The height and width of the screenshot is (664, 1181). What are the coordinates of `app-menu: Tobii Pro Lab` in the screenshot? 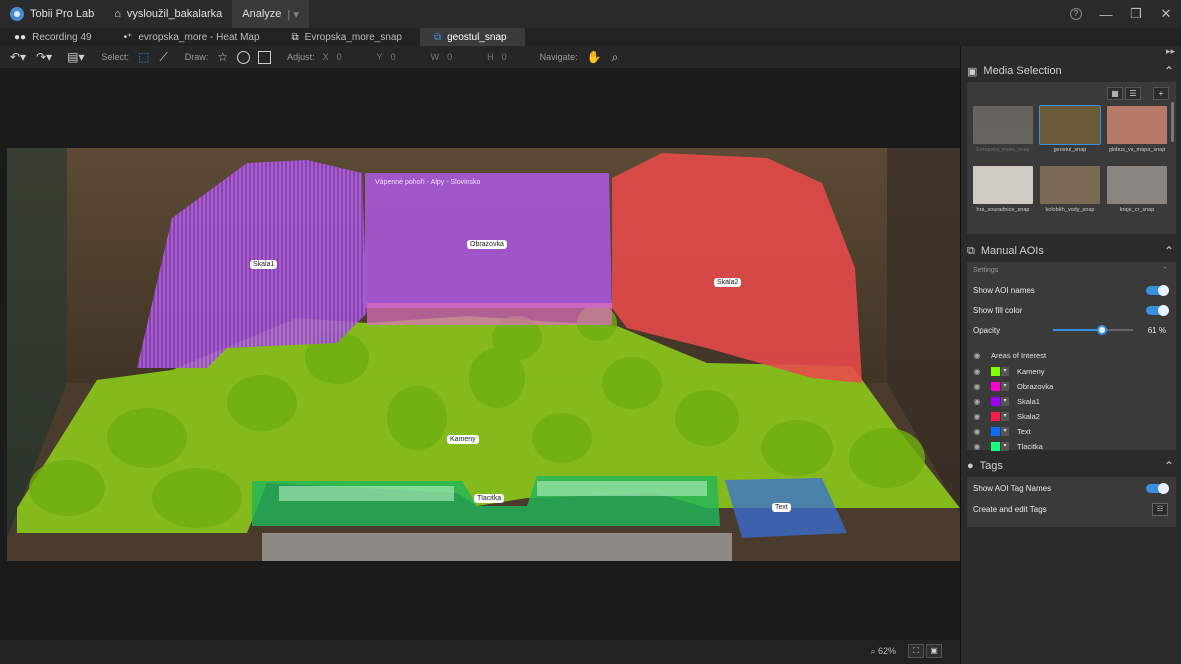 It's located at (52, 14).